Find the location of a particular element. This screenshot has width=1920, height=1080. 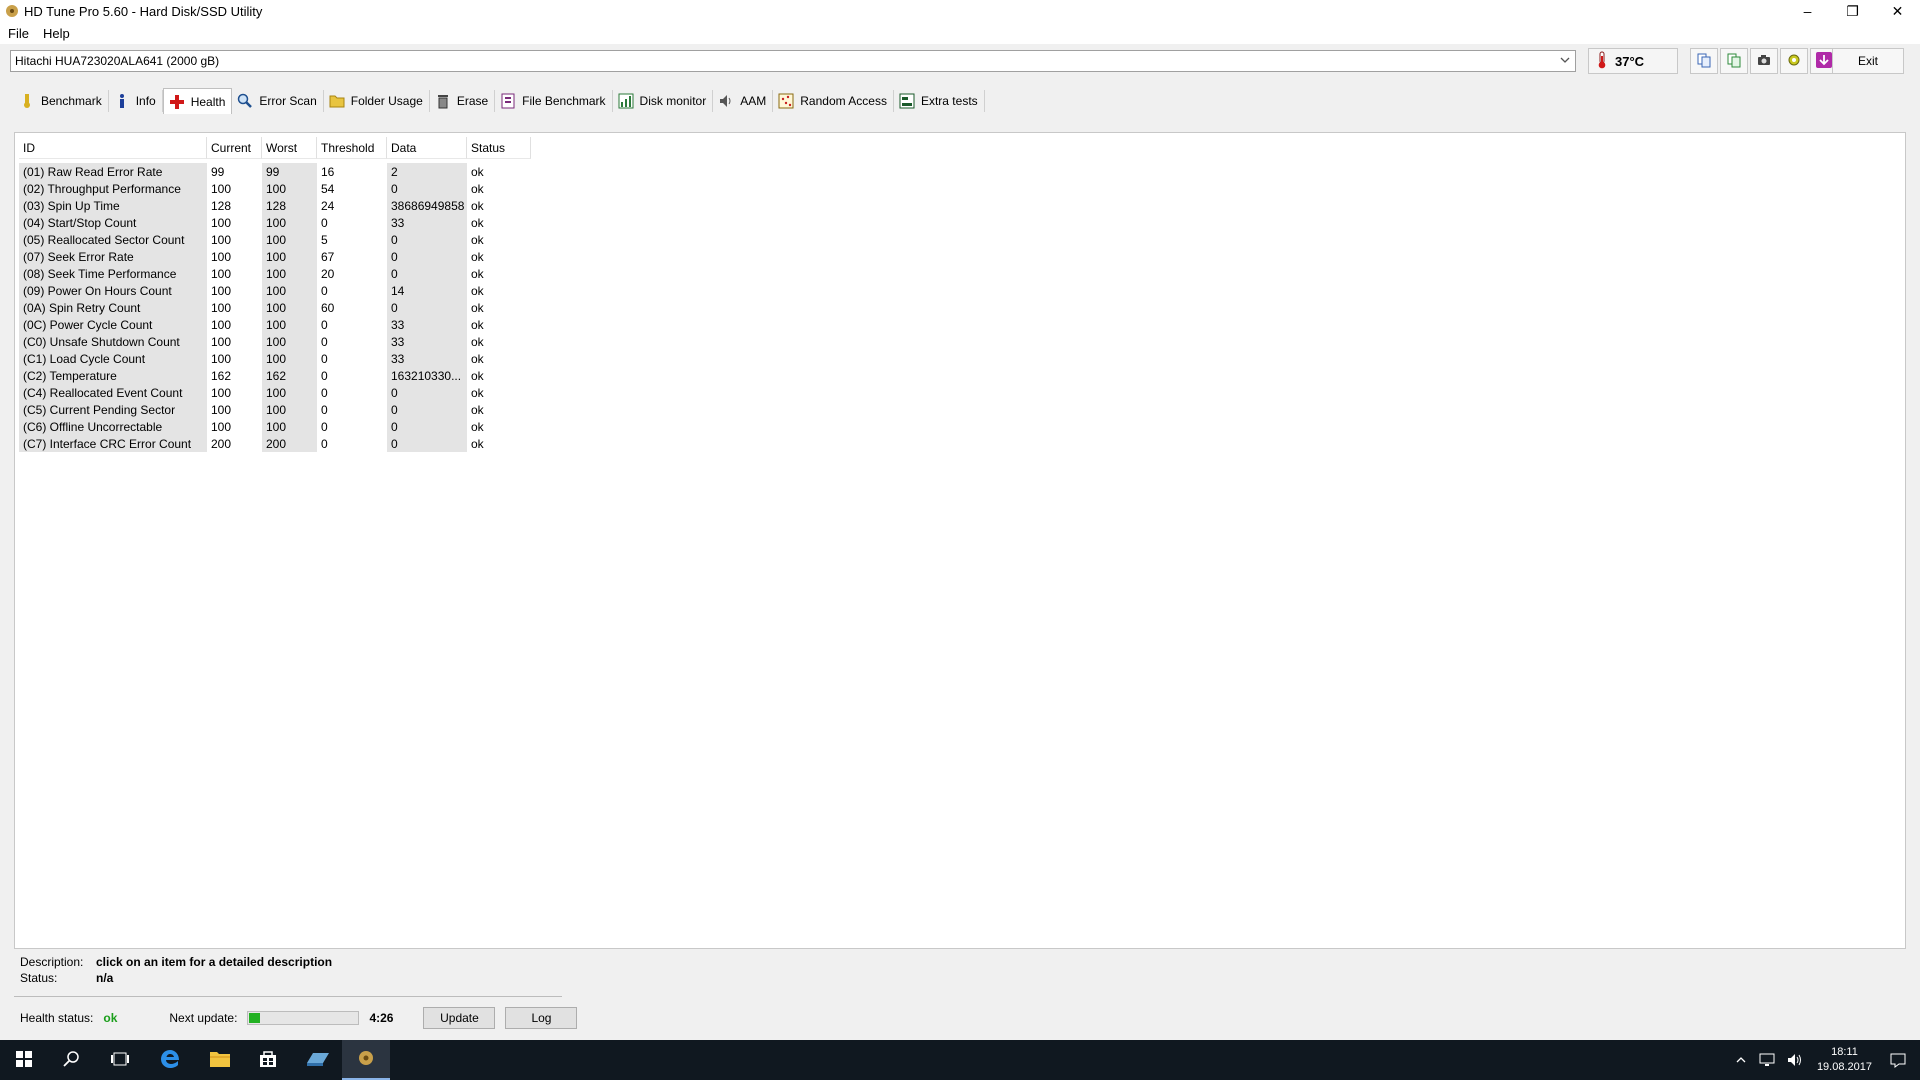

app-window-icon is located at coordinates (318, 1060).